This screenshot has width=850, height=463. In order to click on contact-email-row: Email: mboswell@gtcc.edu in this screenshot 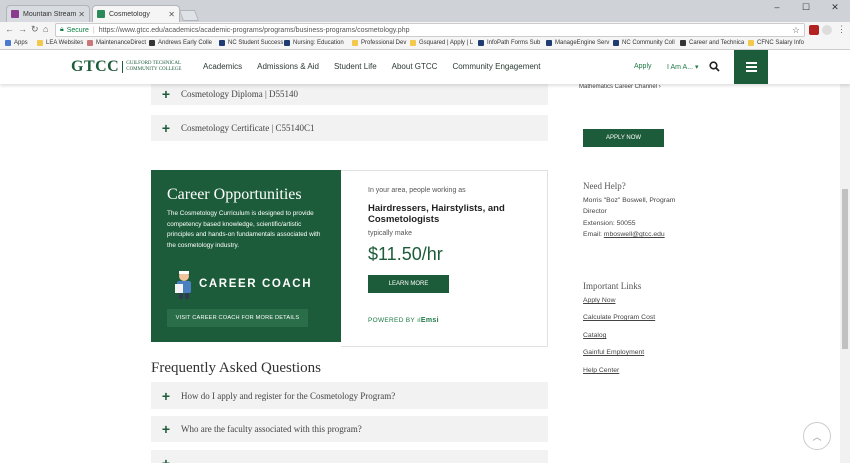, I will do `click(624, 234)`.